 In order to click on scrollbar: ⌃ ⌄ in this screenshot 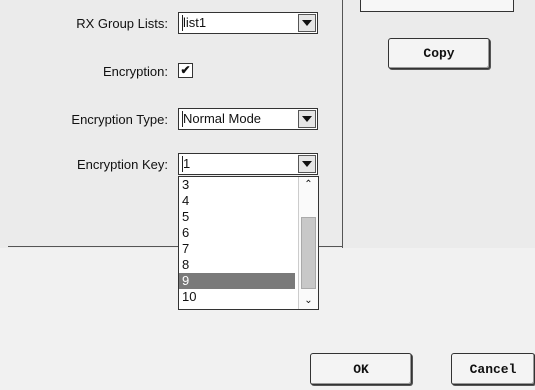, I will do `click(308, 243)`.